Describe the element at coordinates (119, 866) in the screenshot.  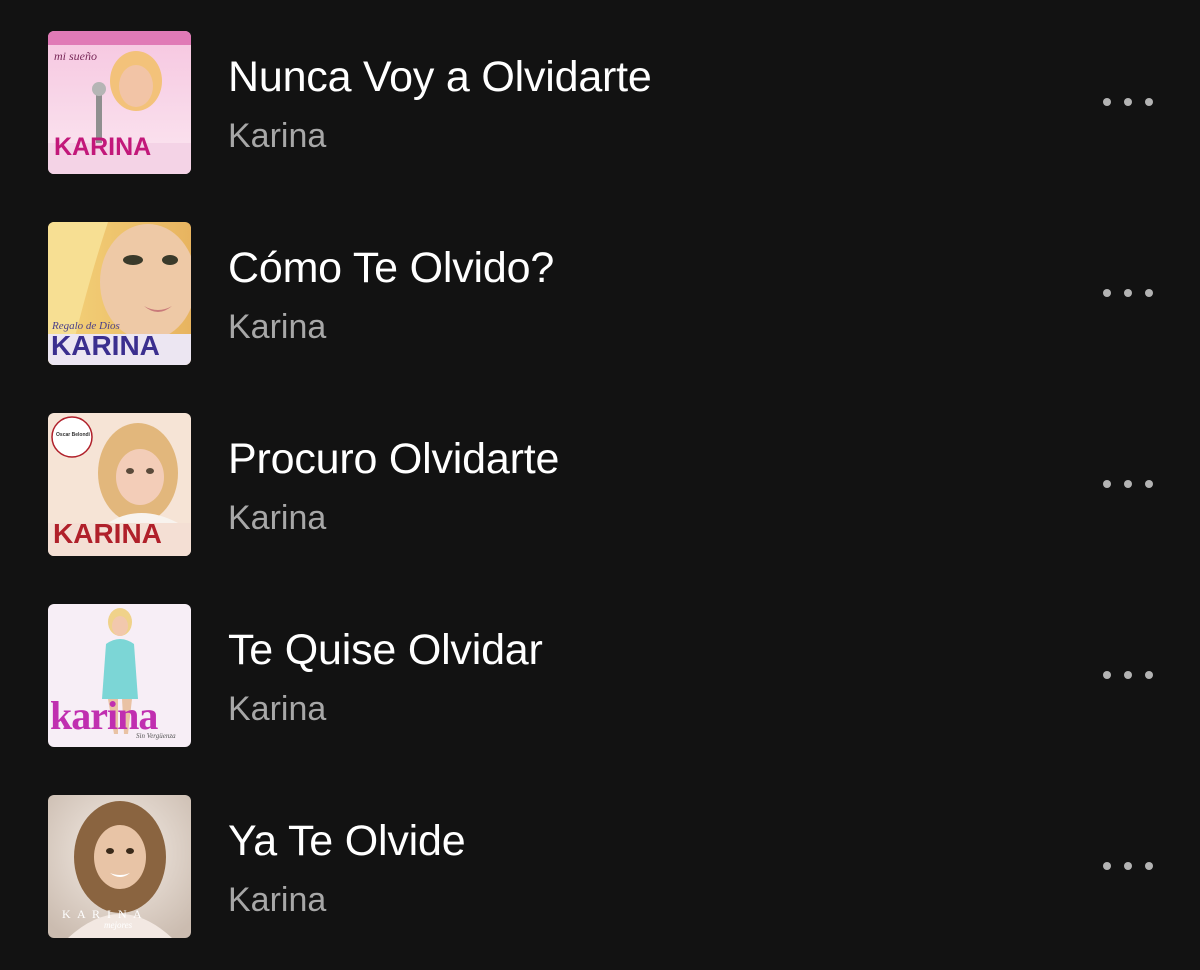
I see `album-cover: K A R I N A mejores` at that location.